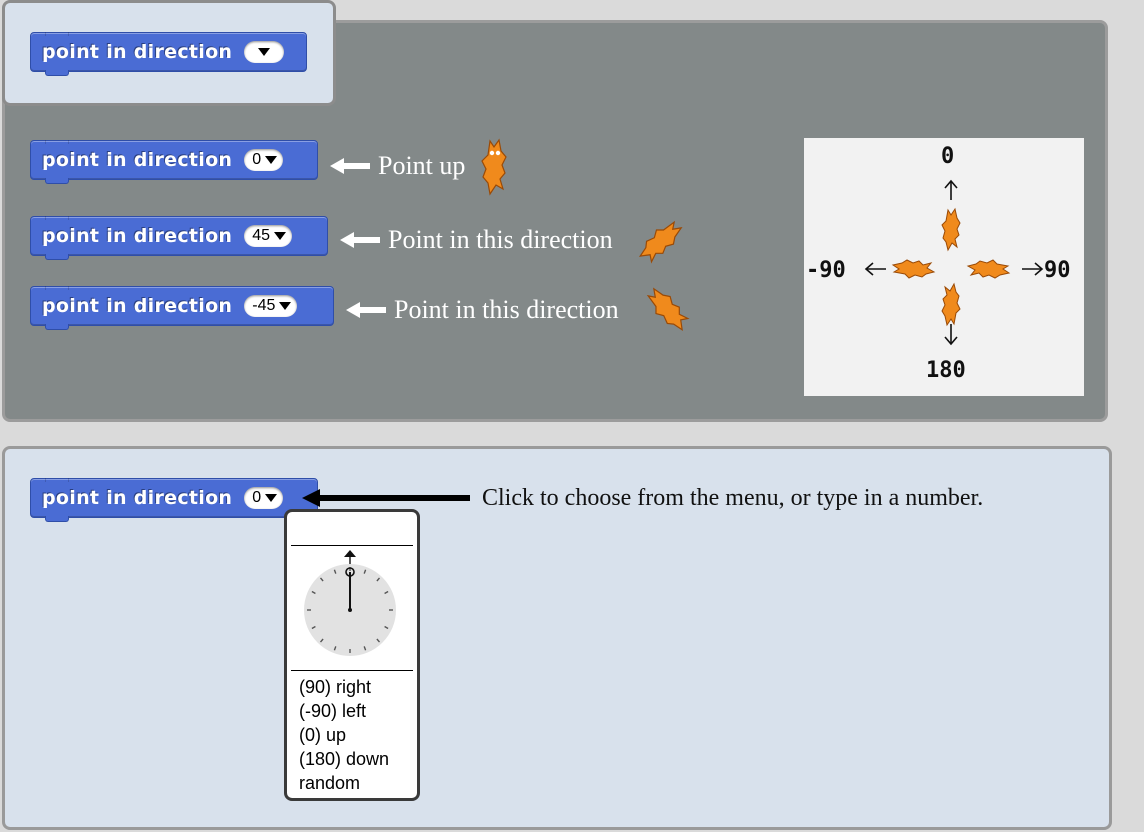 The image size is (1144, 832). Describe the element at coordinates (261, 235) in the screenshot. I see `slot-value: 45` at that location.